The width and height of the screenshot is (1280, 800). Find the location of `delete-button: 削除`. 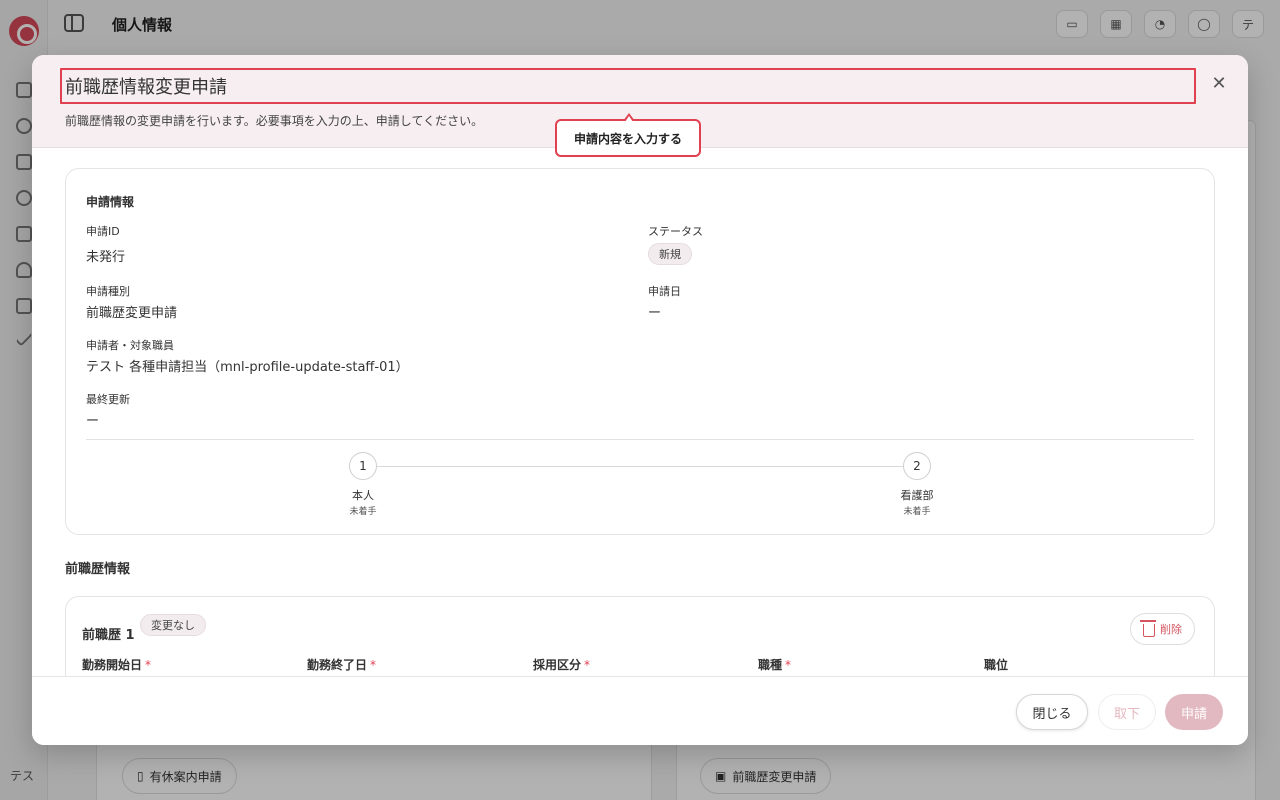

delete-button: 削除 is located at coordinates (1162, 629).